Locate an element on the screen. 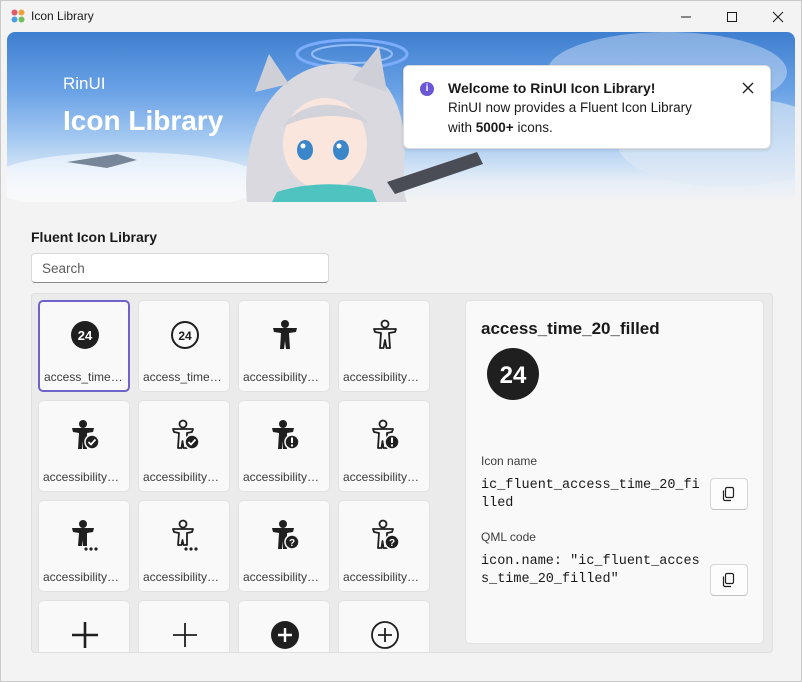 This screenshot has width=802, height=682. add-filled-icon is located at coordinates (85, 635).